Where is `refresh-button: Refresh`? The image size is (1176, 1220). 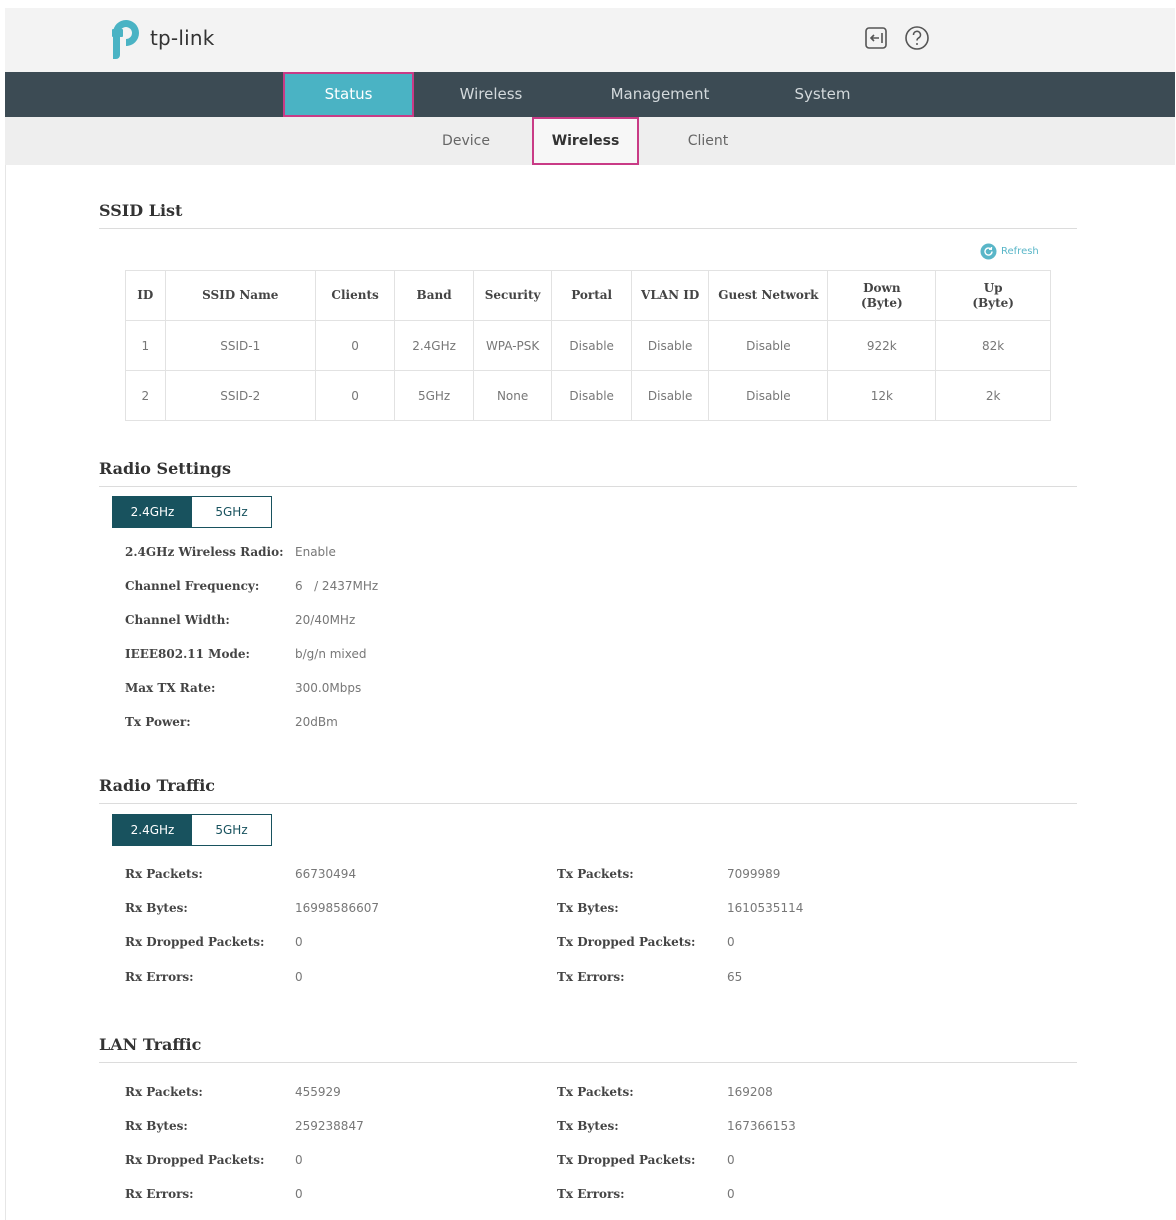 refresh-button: Refresh is located at coordinates (1009, 251).